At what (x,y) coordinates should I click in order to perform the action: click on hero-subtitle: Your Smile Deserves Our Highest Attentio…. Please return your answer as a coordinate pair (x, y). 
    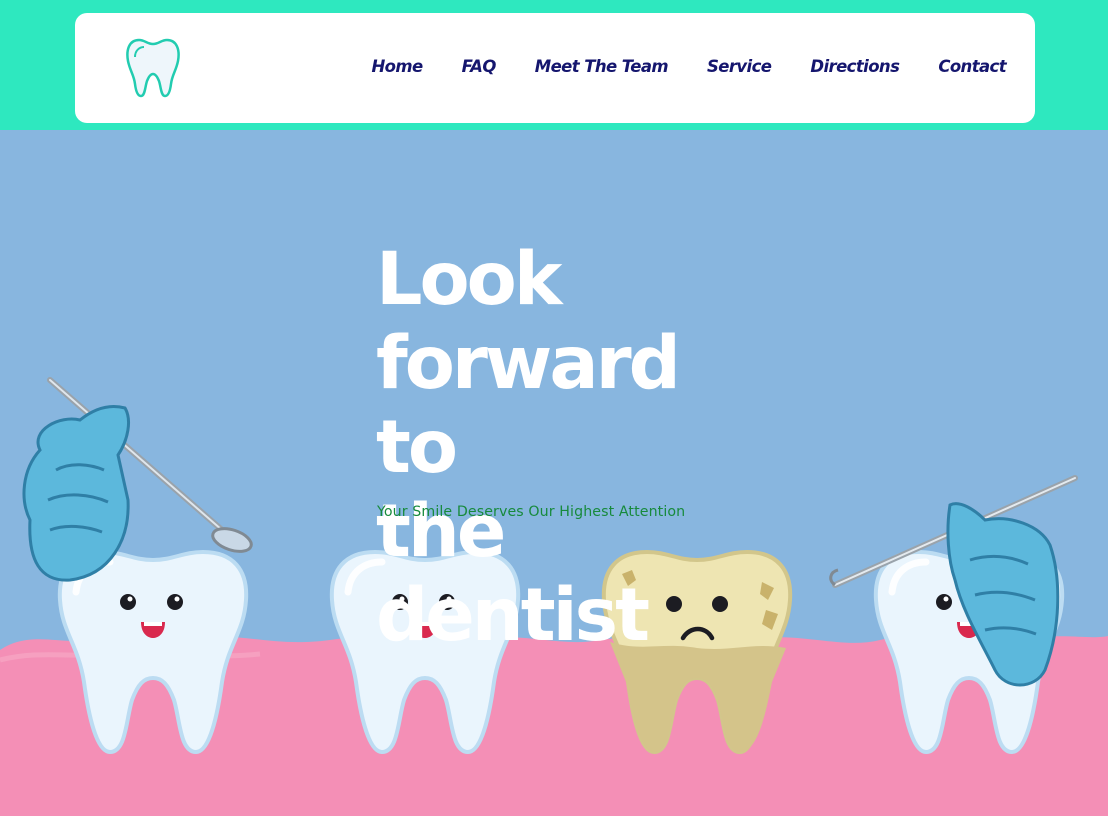
    Looking at the image, I should click on (531, 512).